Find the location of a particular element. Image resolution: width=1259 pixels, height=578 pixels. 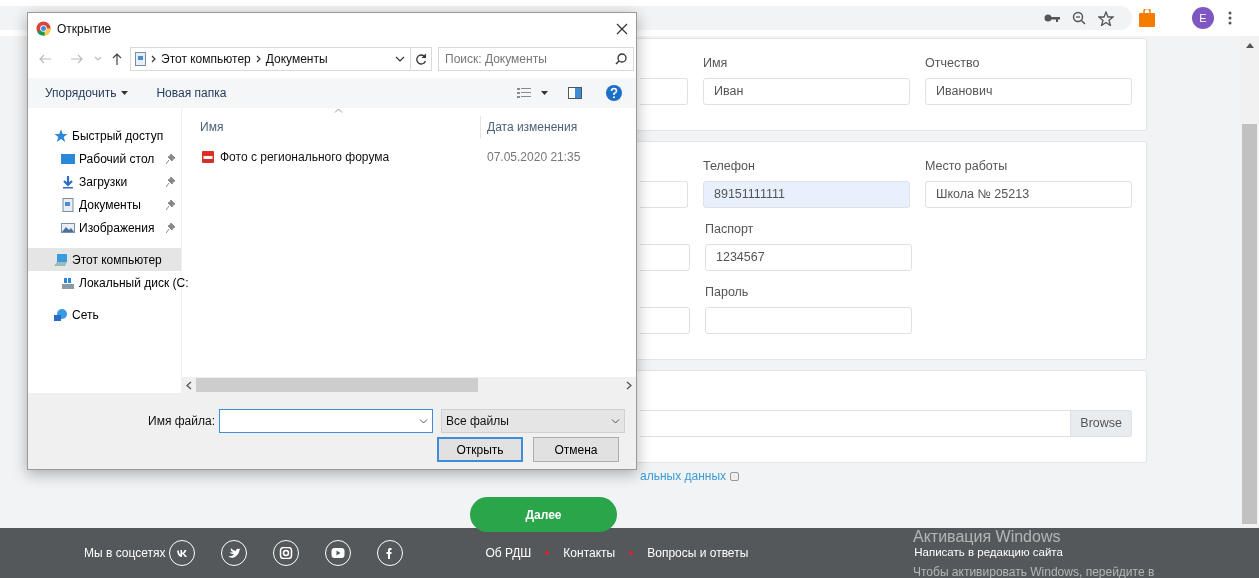

dialog-title: Открытие is located at coordinates (85, 29).